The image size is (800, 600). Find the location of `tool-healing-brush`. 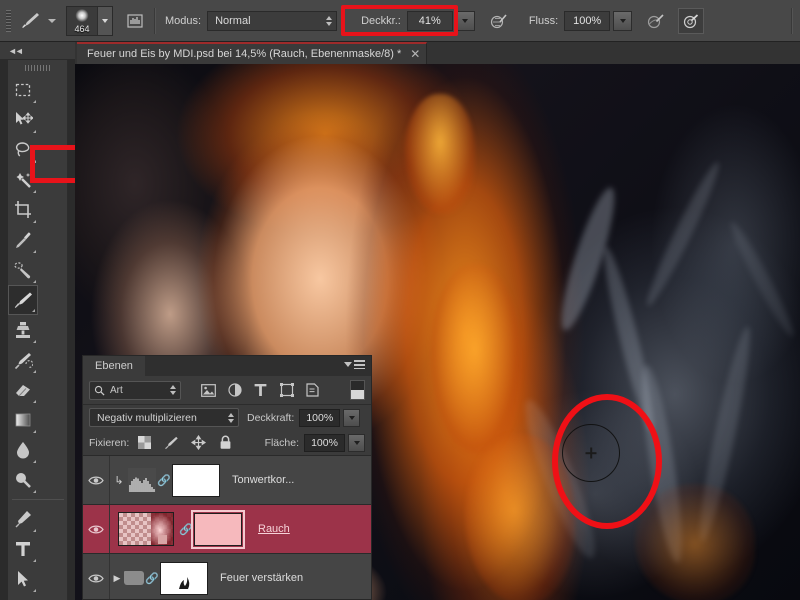

tool-healing-brush is located at coordinates (23, 270).